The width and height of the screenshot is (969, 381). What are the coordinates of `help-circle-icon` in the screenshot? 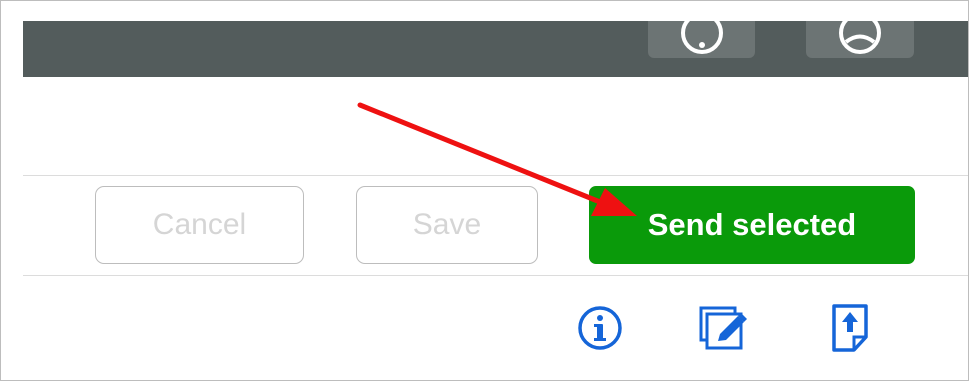 It's located at (701, 33).